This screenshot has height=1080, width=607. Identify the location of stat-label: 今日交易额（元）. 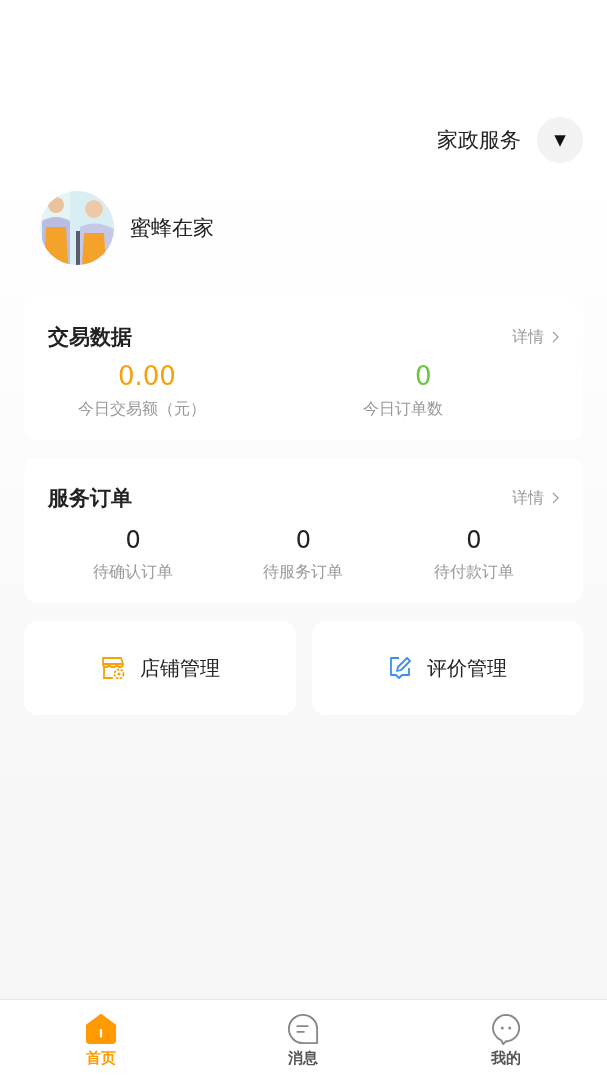
(142, 409).